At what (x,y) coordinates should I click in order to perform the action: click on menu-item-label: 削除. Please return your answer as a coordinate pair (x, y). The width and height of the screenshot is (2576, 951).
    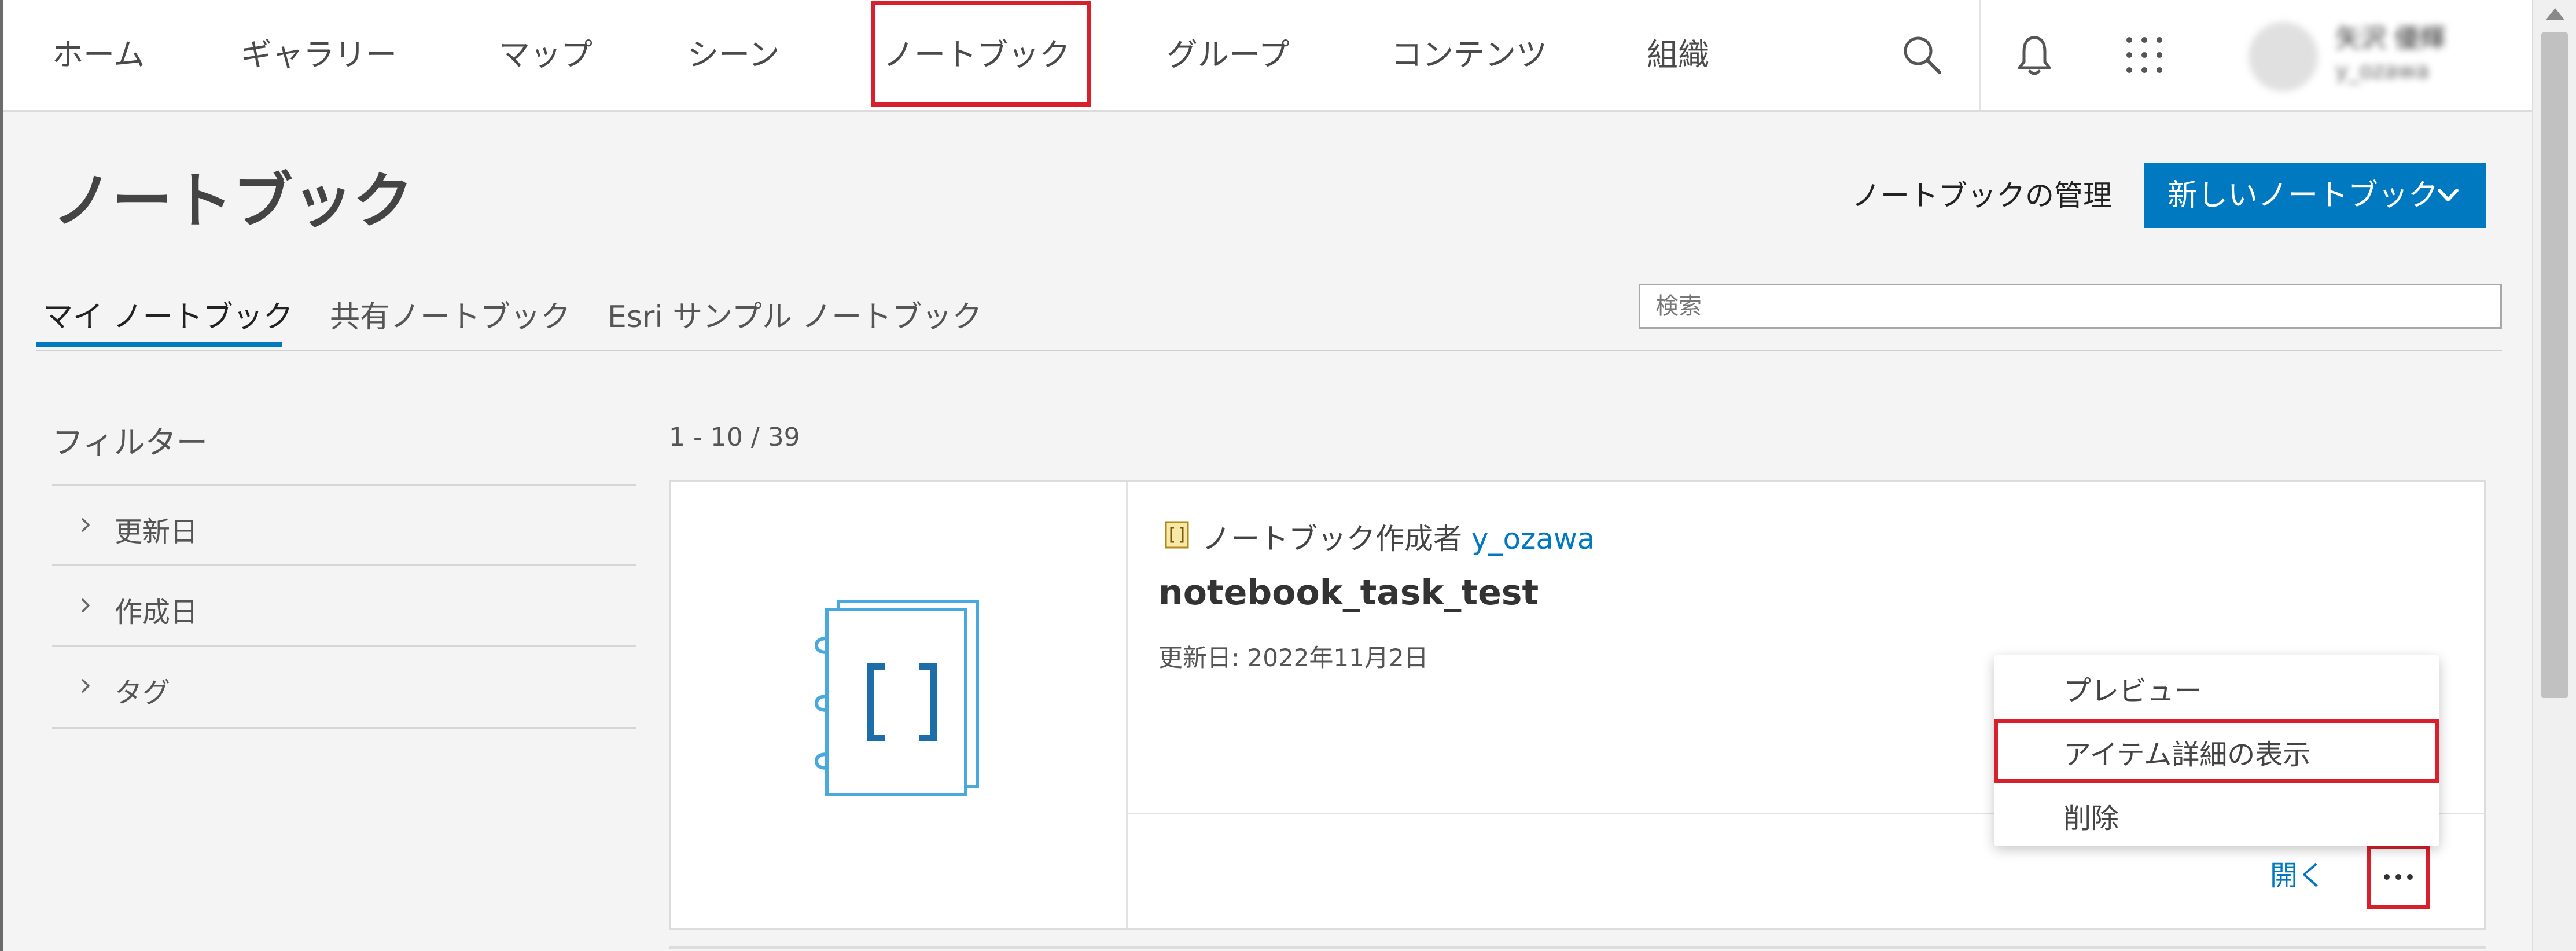
    Looking at the image, I should click on (2091, 818).